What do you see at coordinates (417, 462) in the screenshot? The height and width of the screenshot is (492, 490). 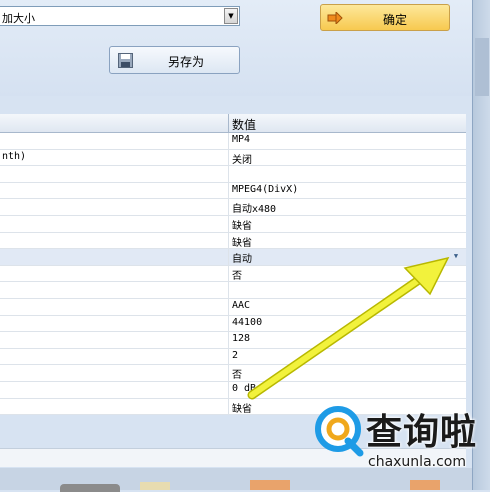 I see `watermark-url: chaxunla.com` at bounding box center [417, 462].